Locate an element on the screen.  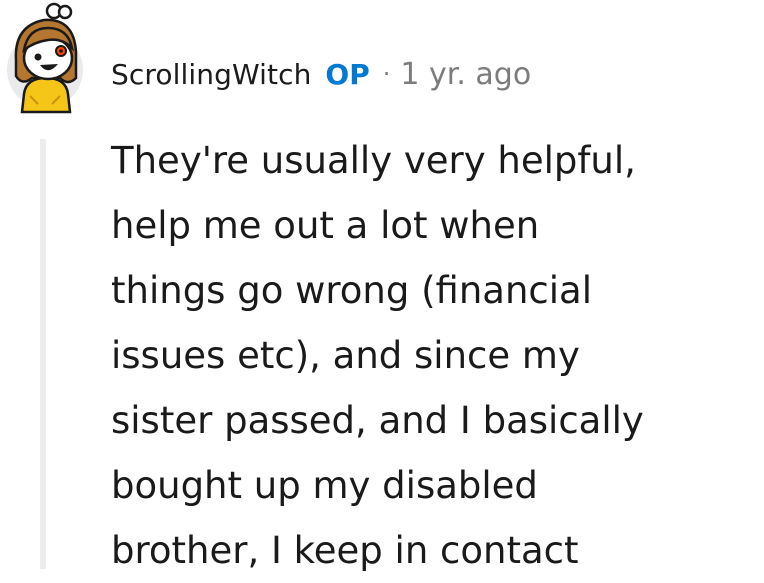
thread-collapse-line is located at coordinates (43, 354).